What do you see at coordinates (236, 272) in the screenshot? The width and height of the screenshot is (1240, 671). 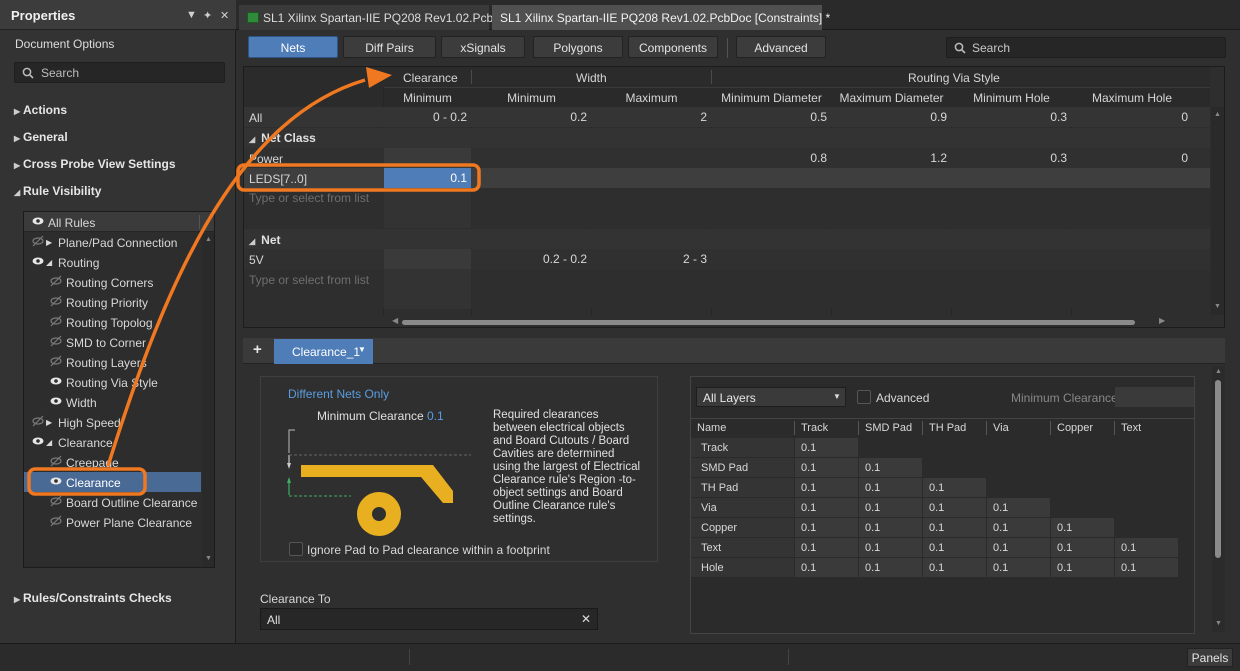 I see `callout-arrow` at bounding box center [236, 272].